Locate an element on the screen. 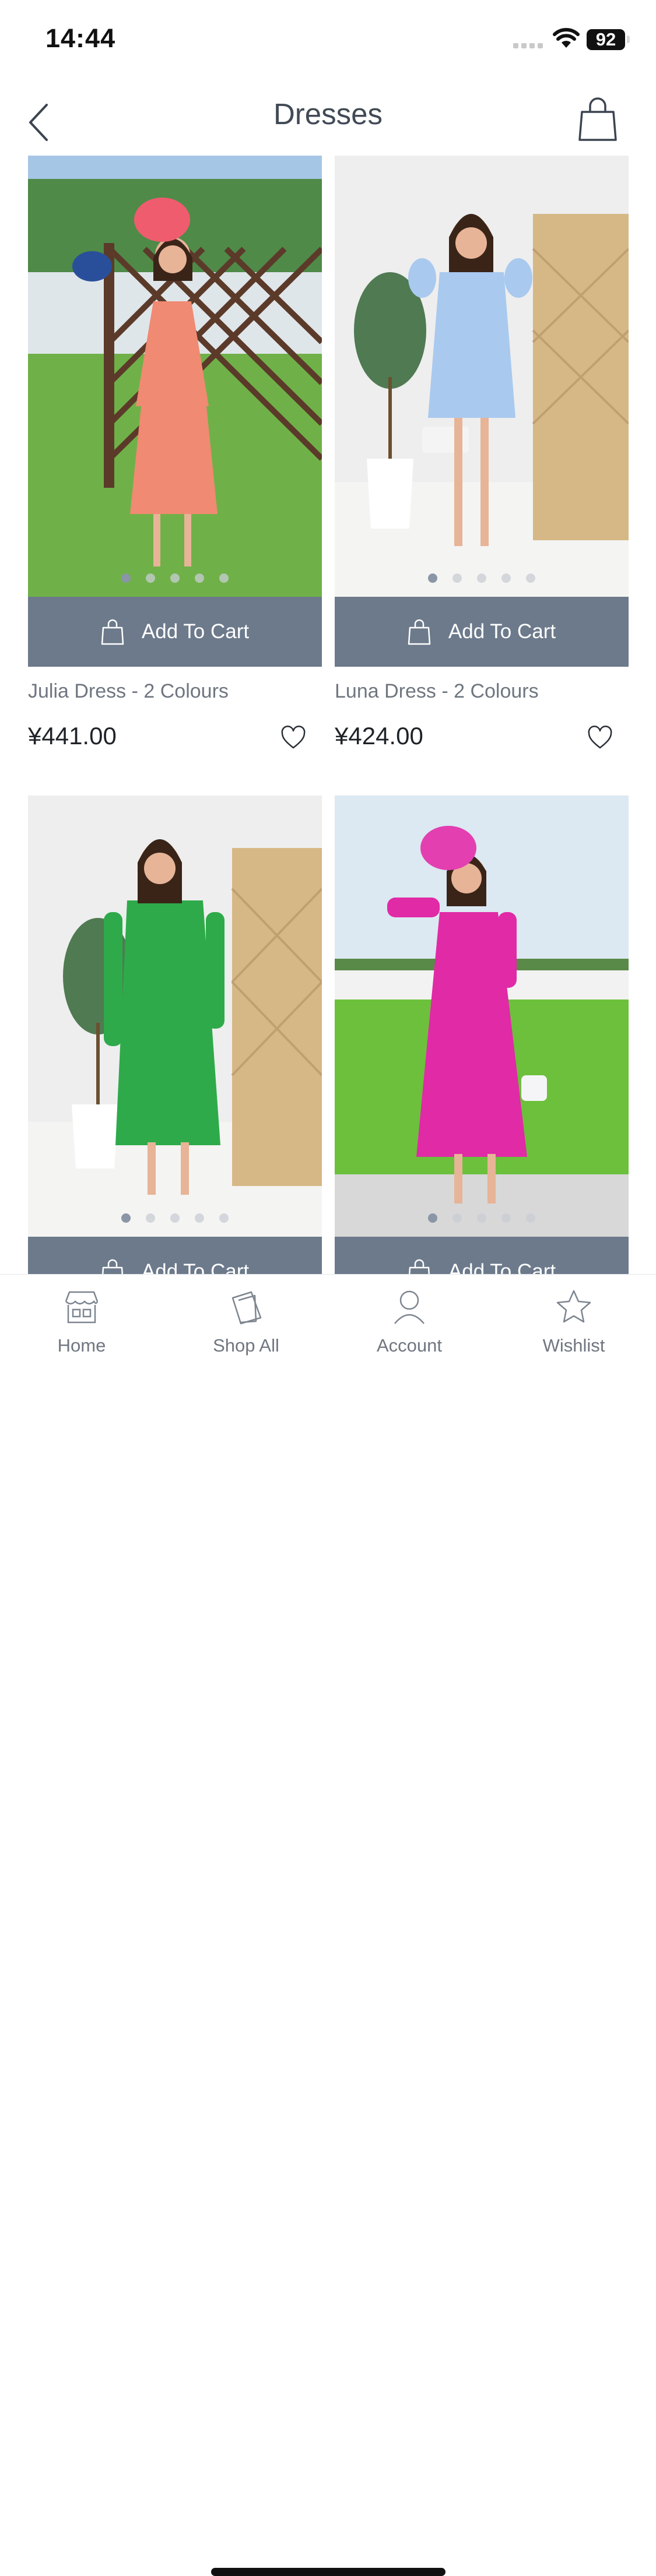 This screenshot has width=656, height=2576. cellular-signal-icon is located at coordinates (529, 46).